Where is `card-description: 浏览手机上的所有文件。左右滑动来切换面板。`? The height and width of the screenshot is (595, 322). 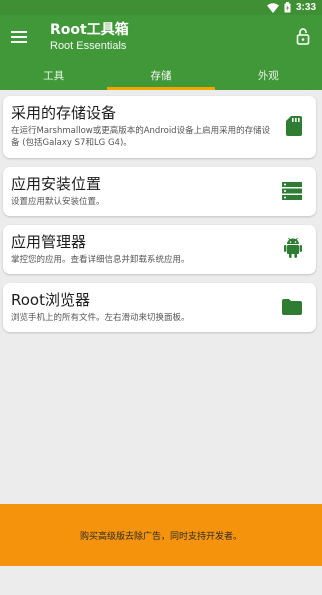 card-description: 浏览手机上的所有文件。左右滑动来切换面板。 is located at coordinates (100, 318).